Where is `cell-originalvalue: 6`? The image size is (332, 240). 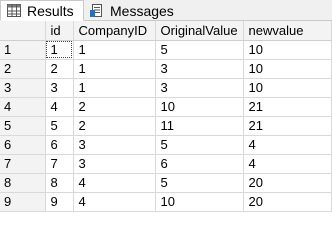
cell-originalvalue: 6 is located at coordinates (199, 164).